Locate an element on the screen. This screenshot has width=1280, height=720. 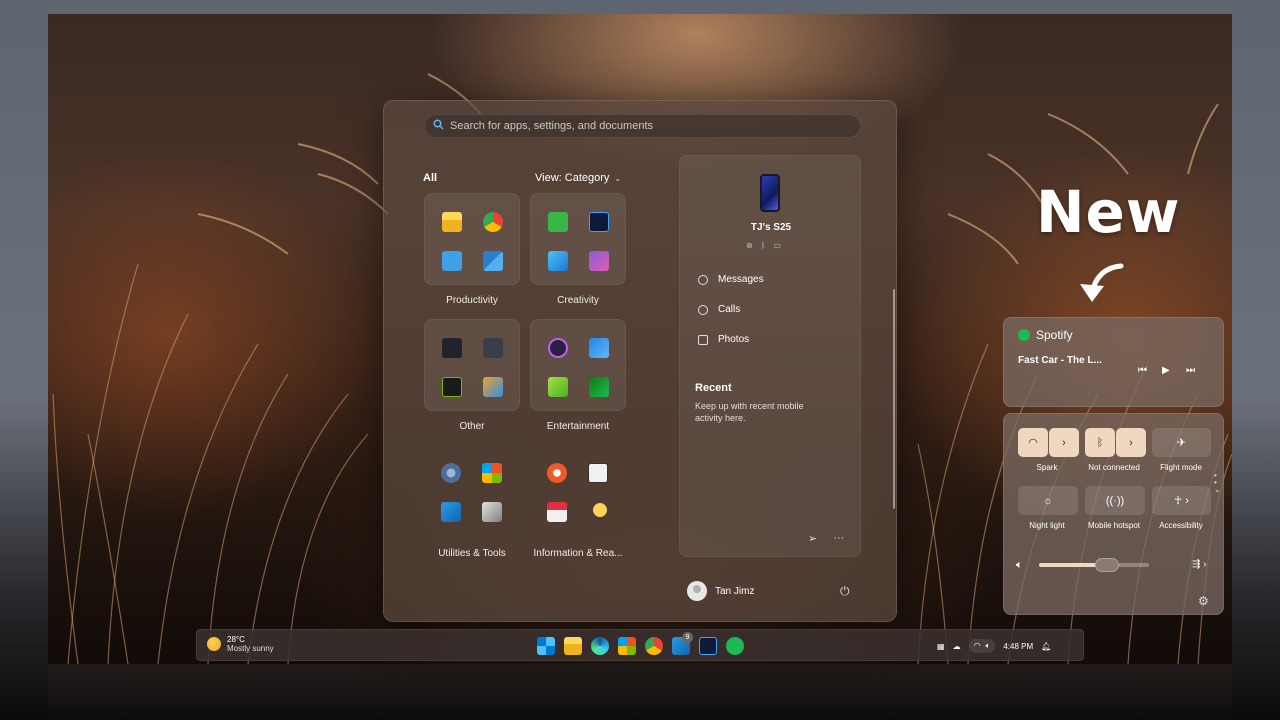
phone-icon is located at coordinates (703, 309).